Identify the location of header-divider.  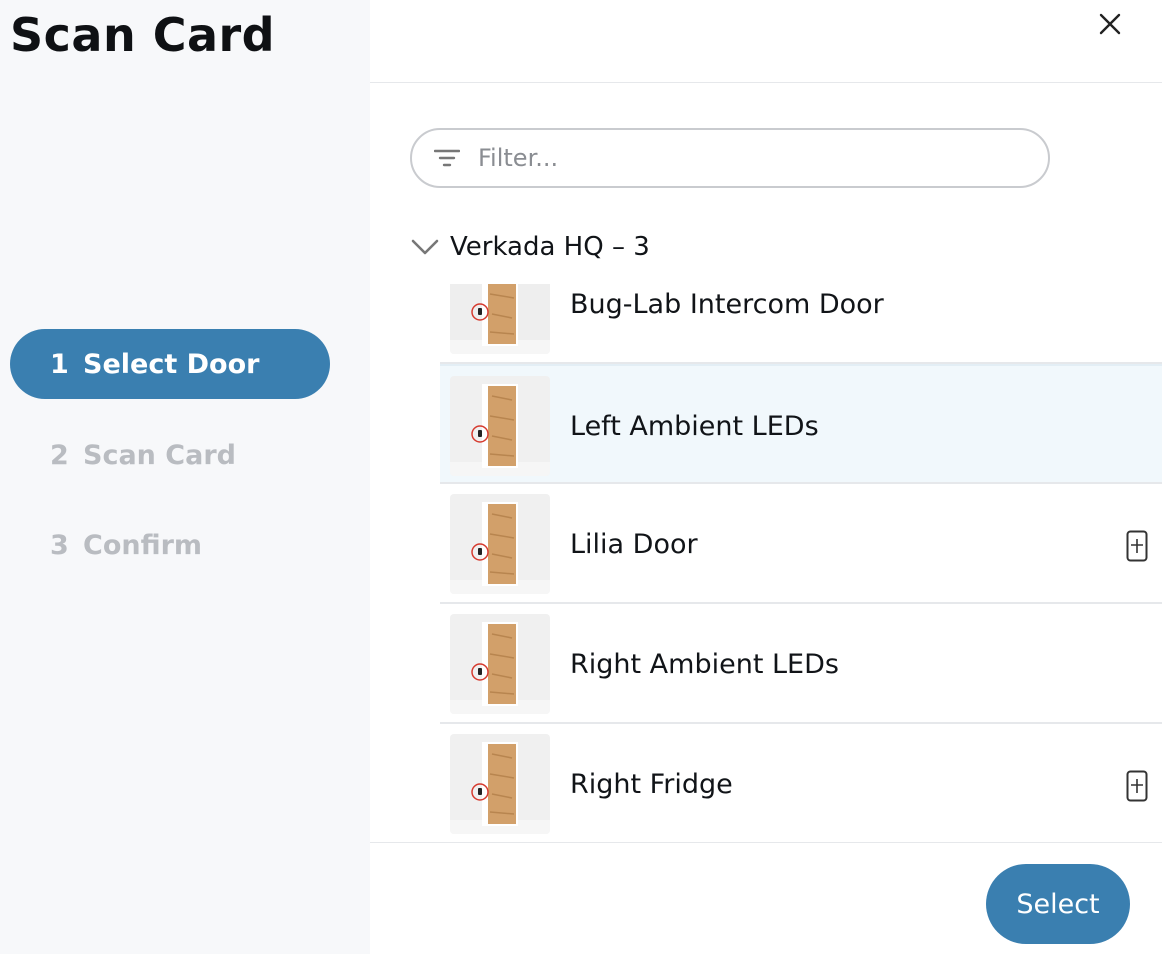
(766, 82).